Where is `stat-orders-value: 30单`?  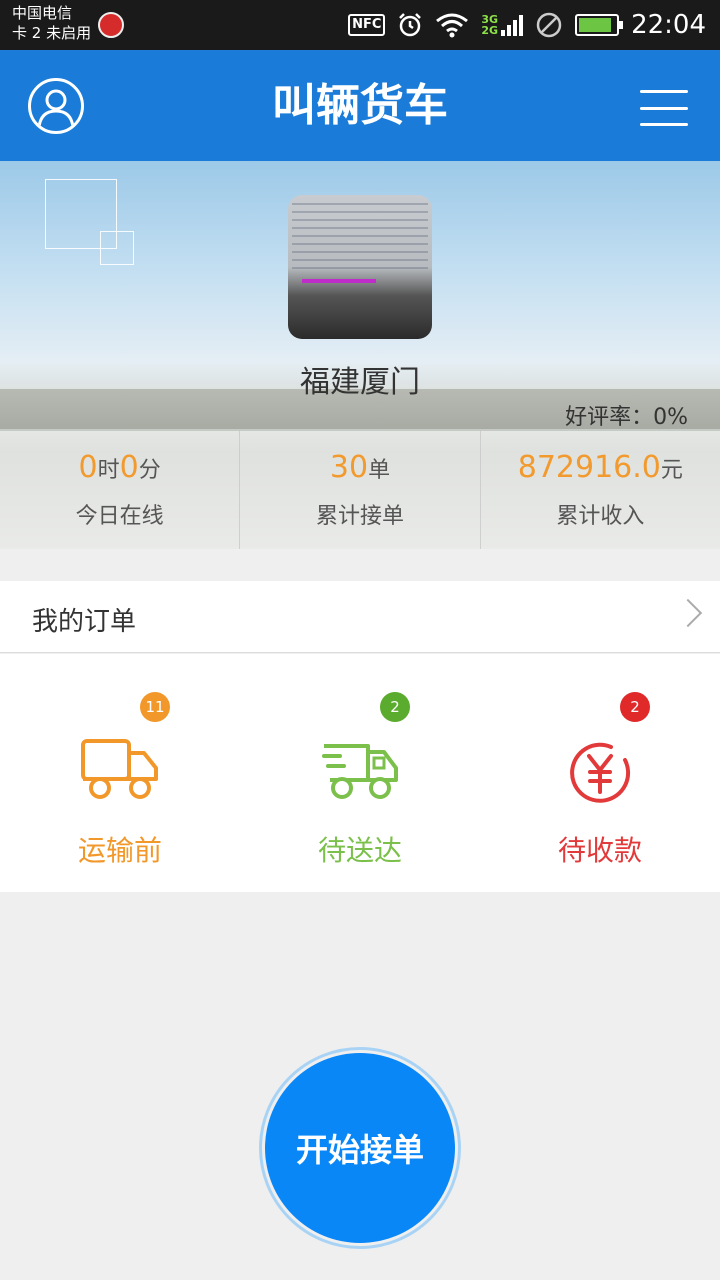 stat-orders-value: 30单 is located at coordinates (359, 469).